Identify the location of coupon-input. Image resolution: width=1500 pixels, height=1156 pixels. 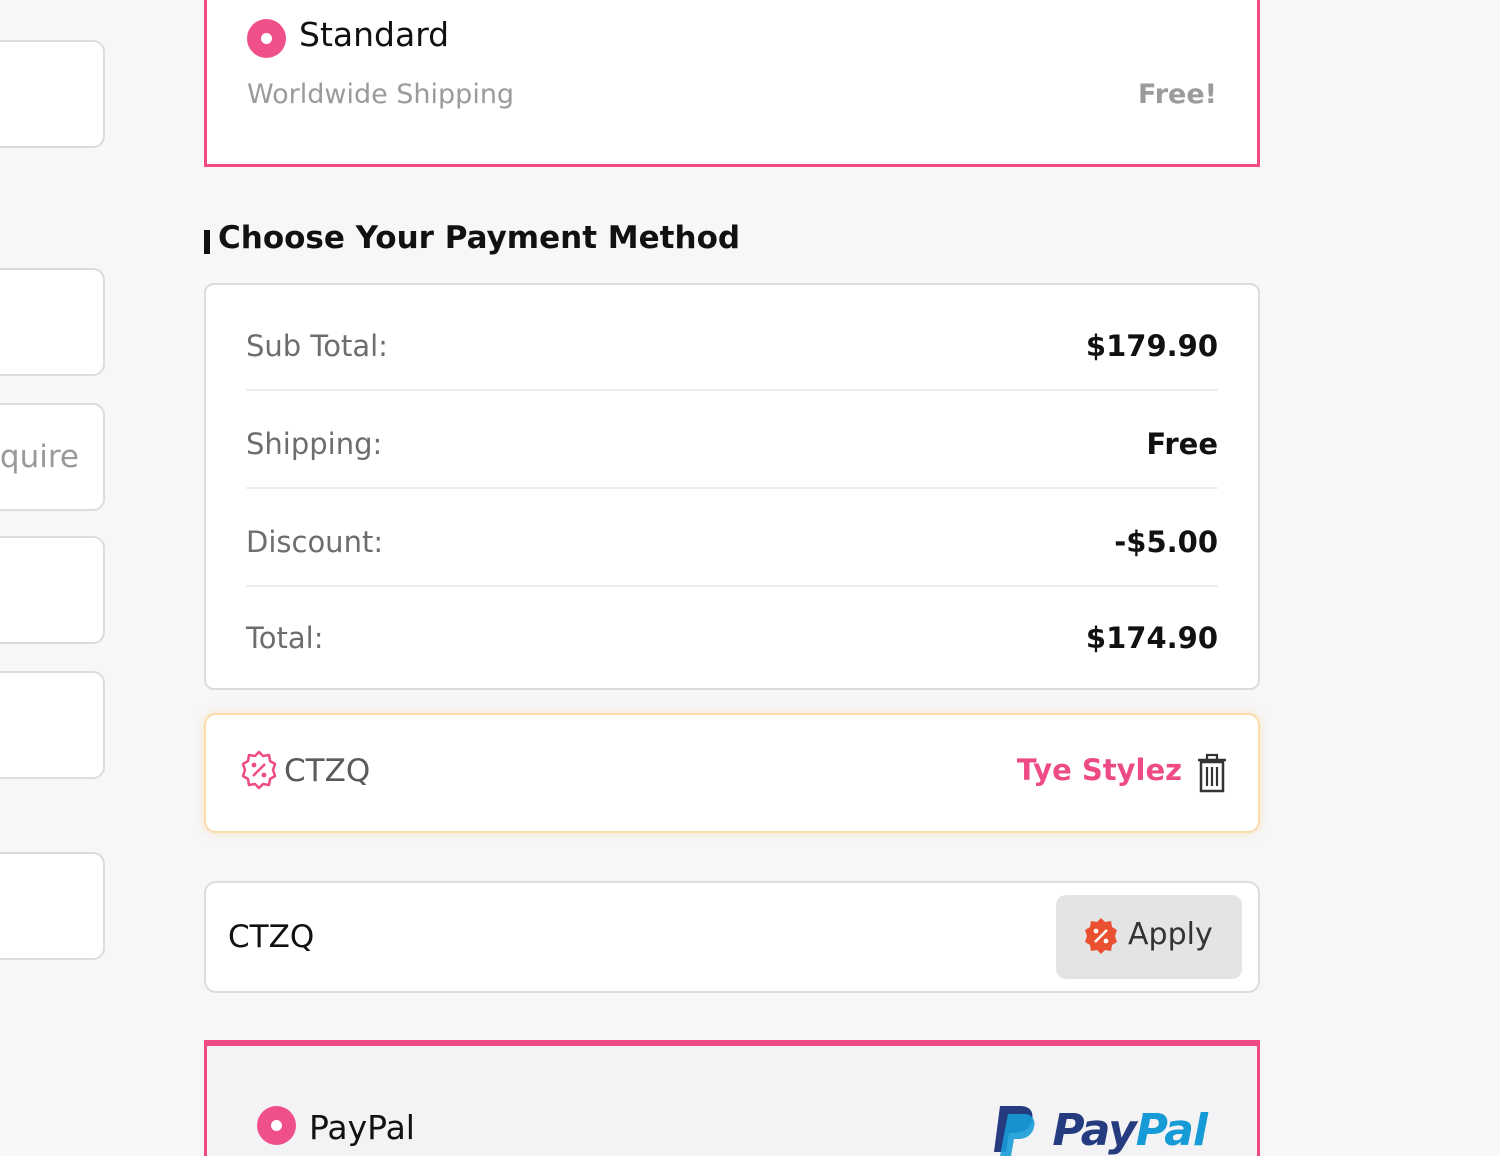
(618, 937).